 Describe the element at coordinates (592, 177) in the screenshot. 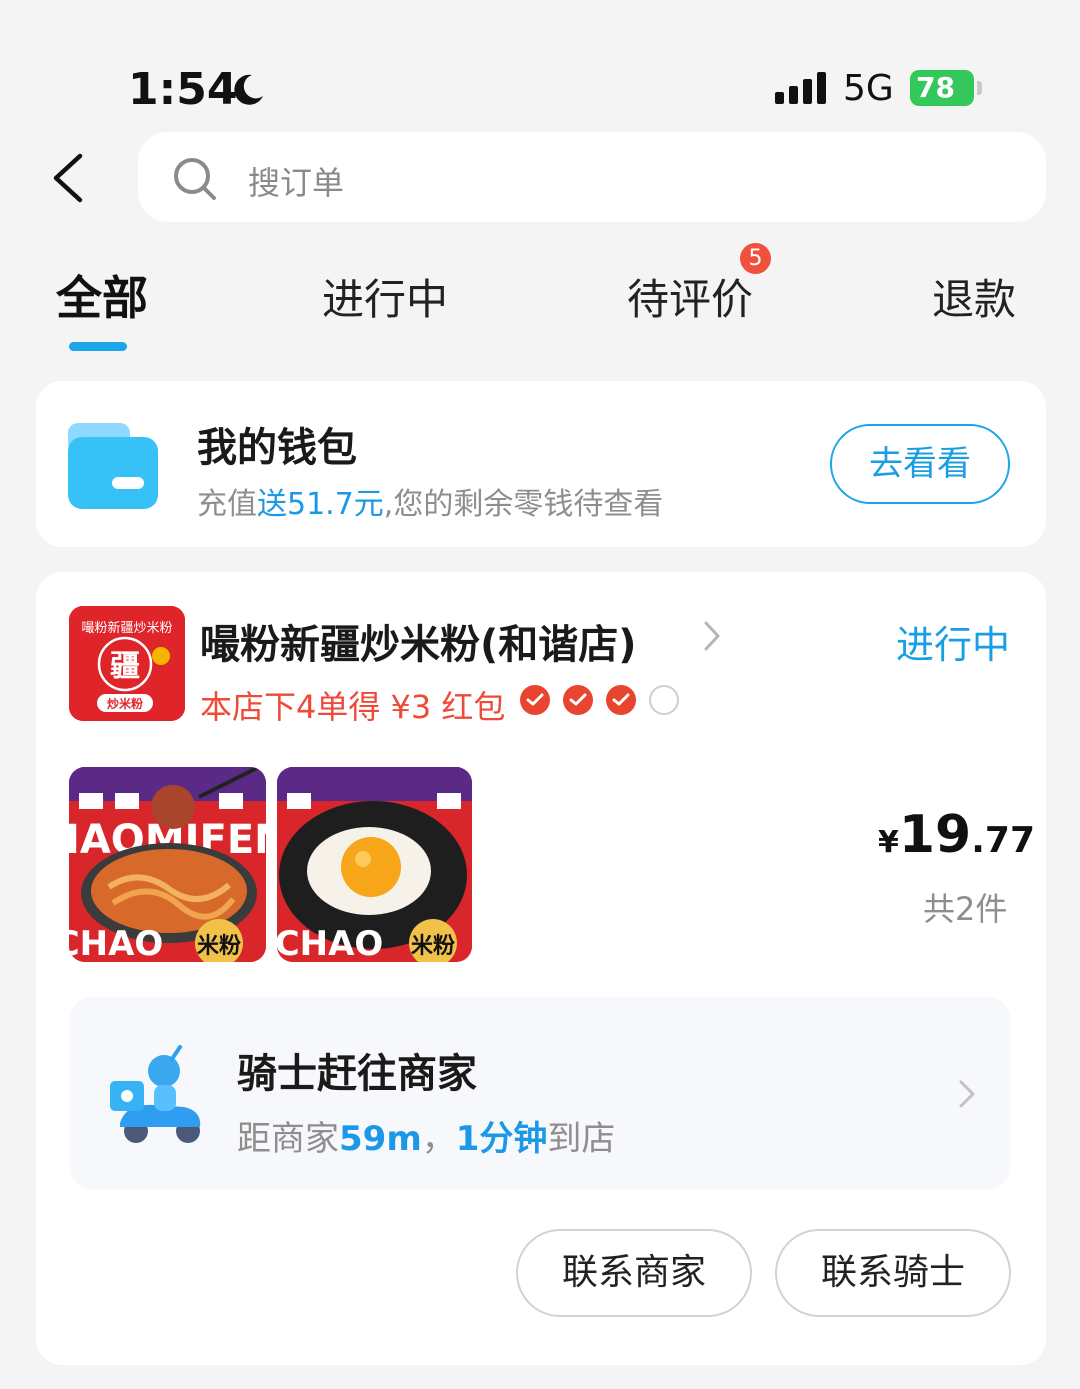

I see `search-bar: 搜订单` at that location.